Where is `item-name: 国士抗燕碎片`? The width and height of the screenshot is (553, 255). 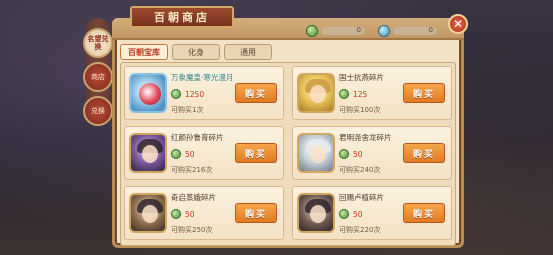 item-name: 国士抗燕碎片 is located at coordinates (361, 77).